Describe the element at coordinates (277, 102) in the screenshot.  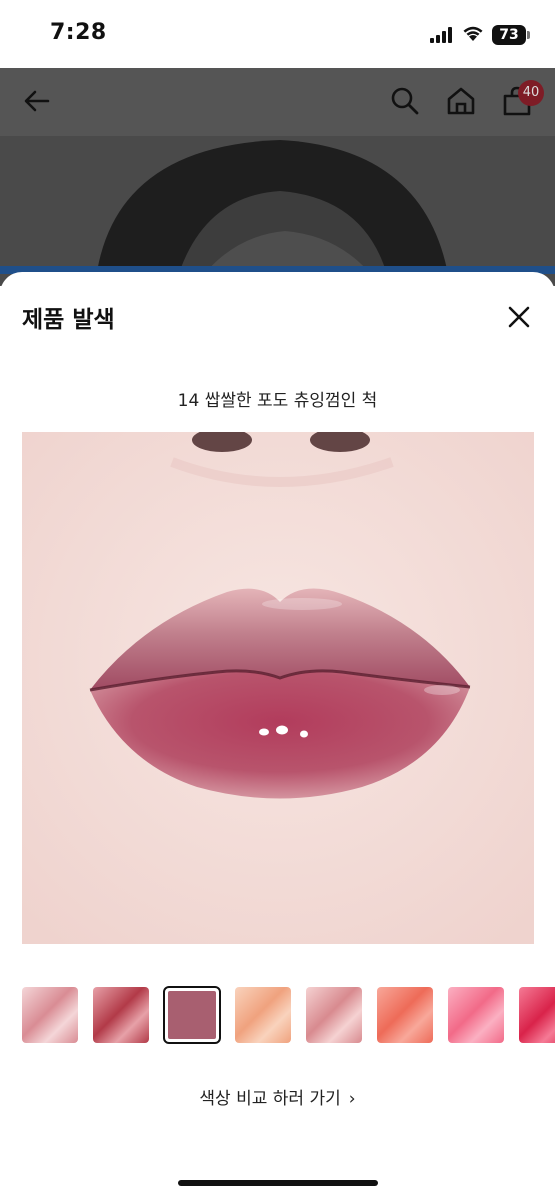
I see `app-header` at that location.